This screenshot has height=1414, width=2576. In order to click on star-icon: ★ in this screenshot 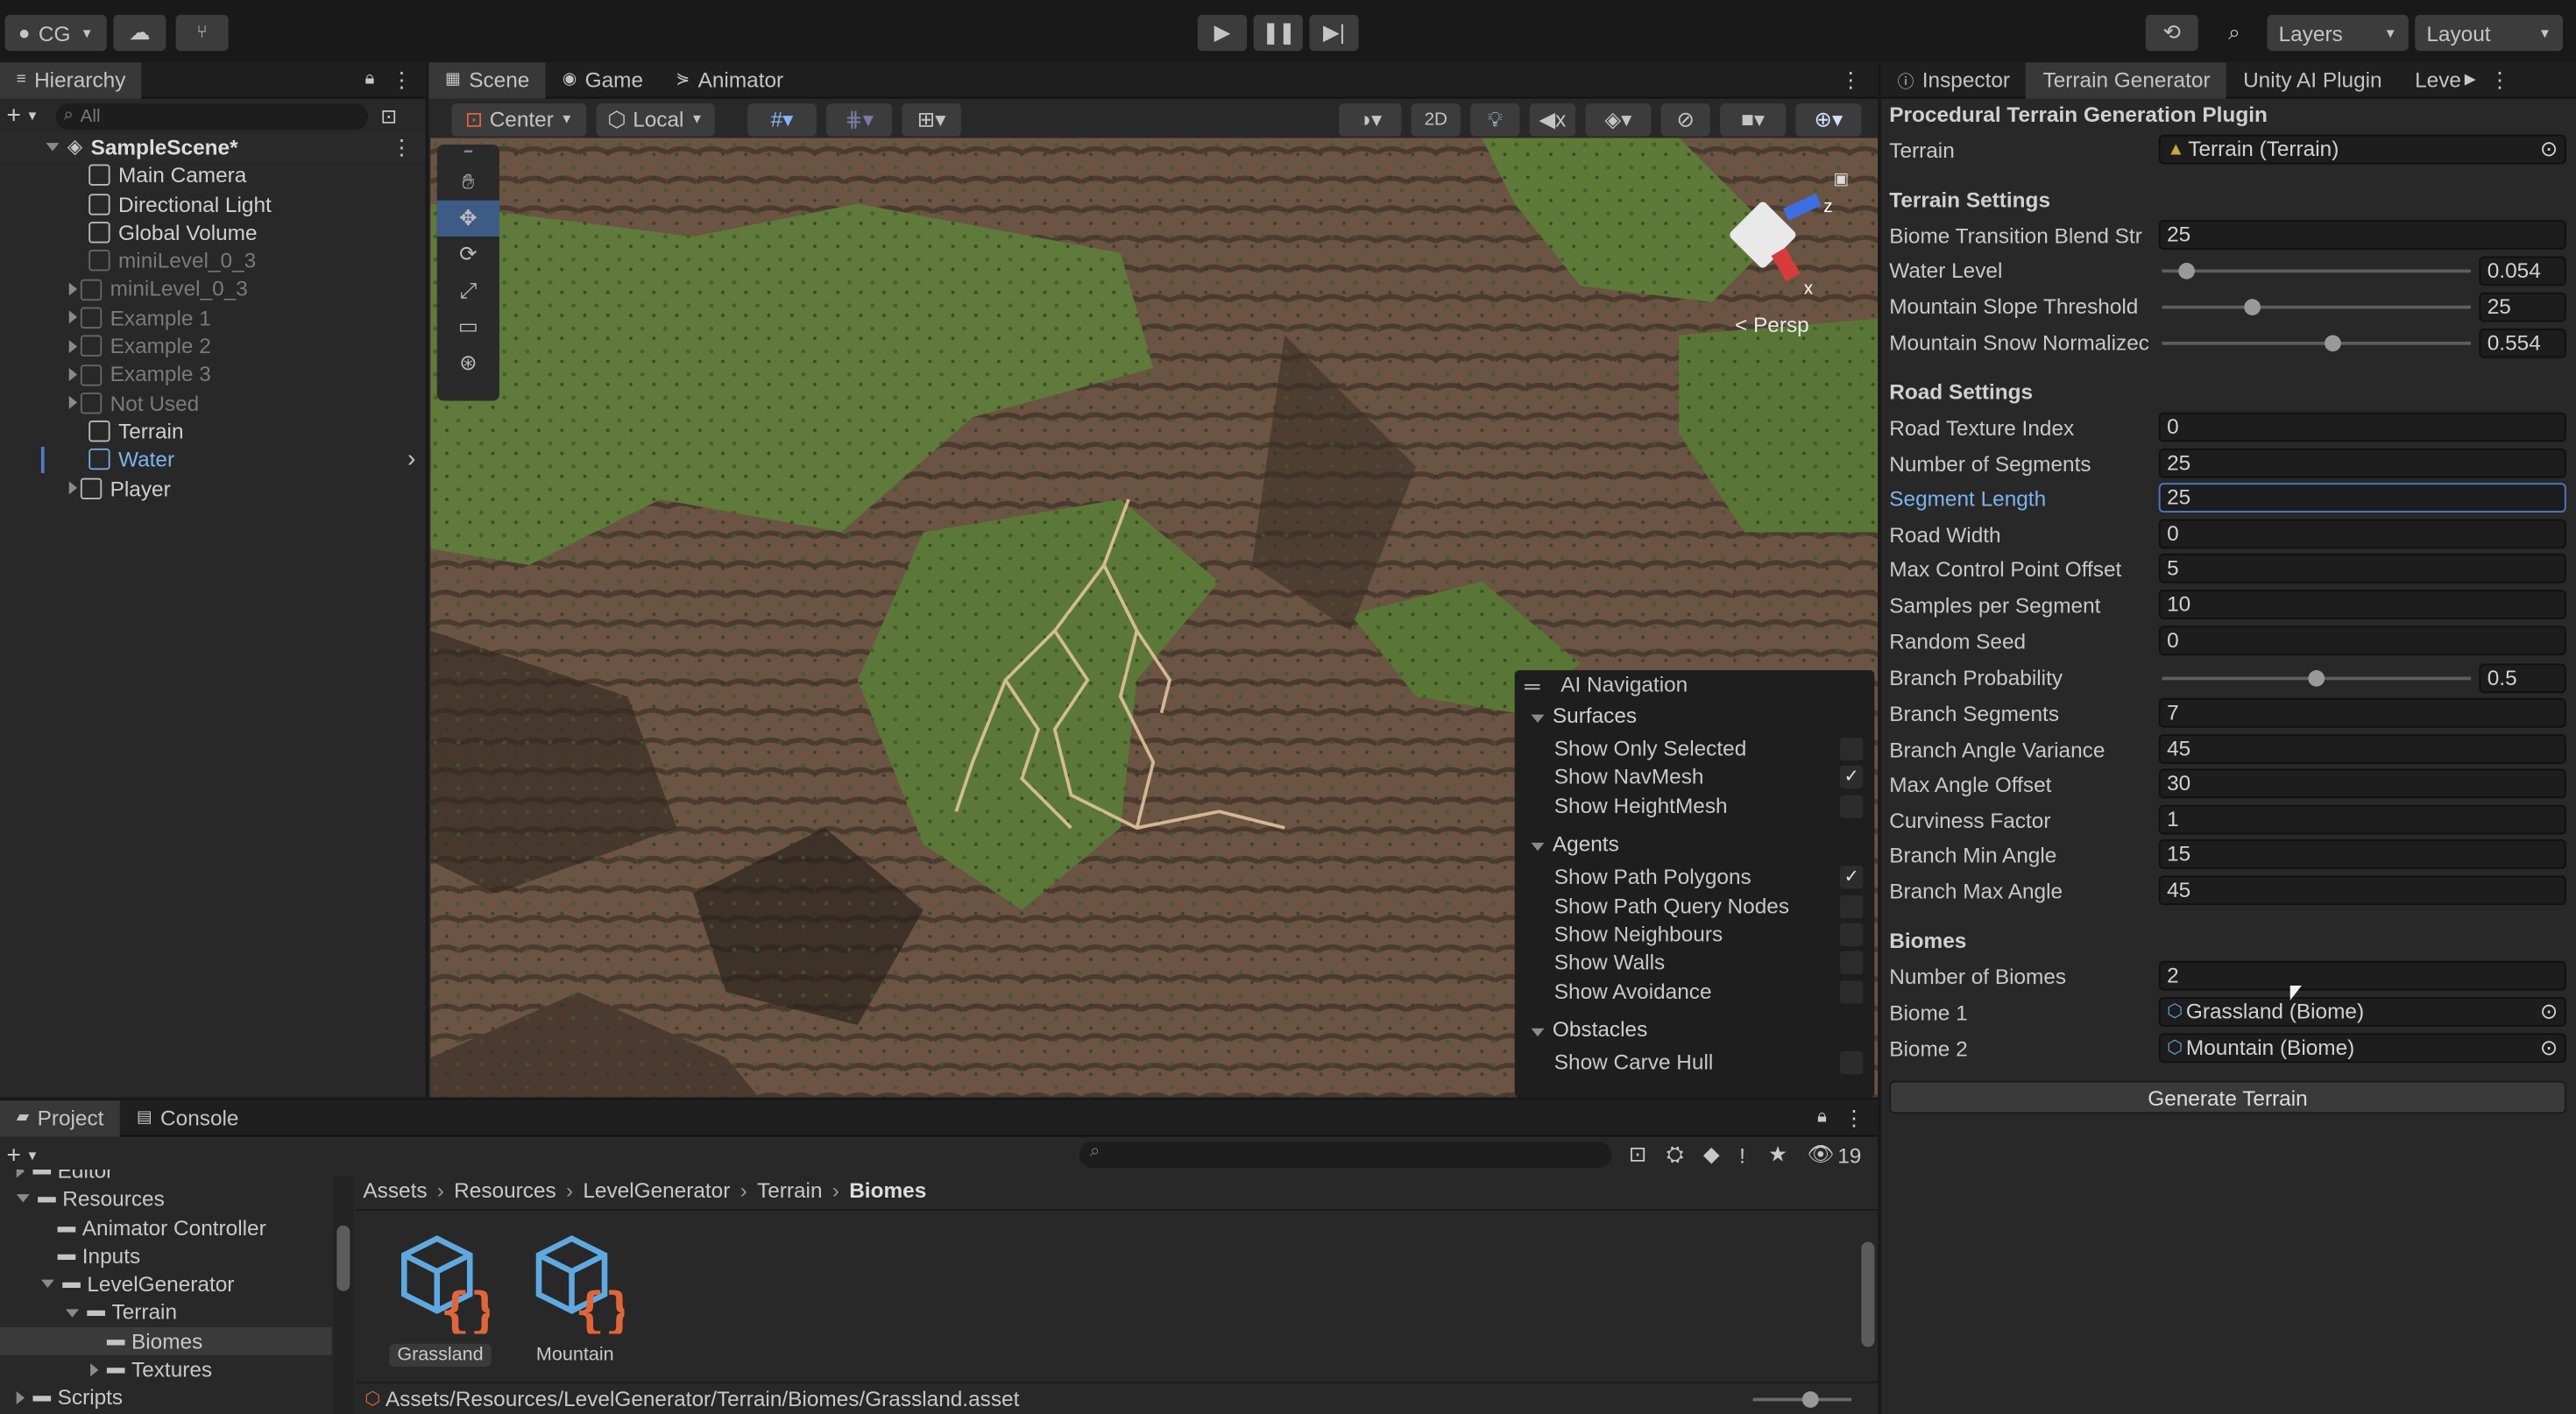, I will do `click(1777, 1155)`.